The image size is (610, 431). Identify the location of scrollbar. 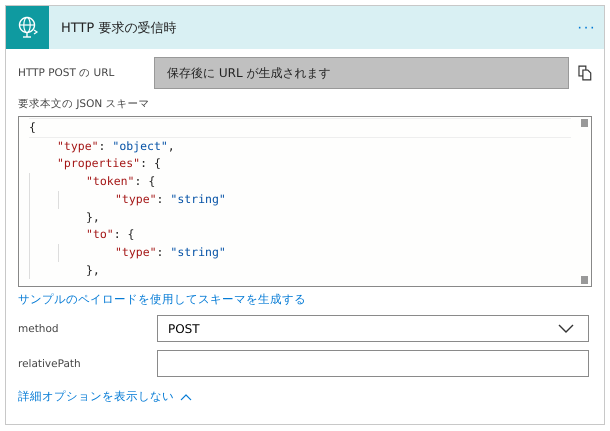
(585, 201).